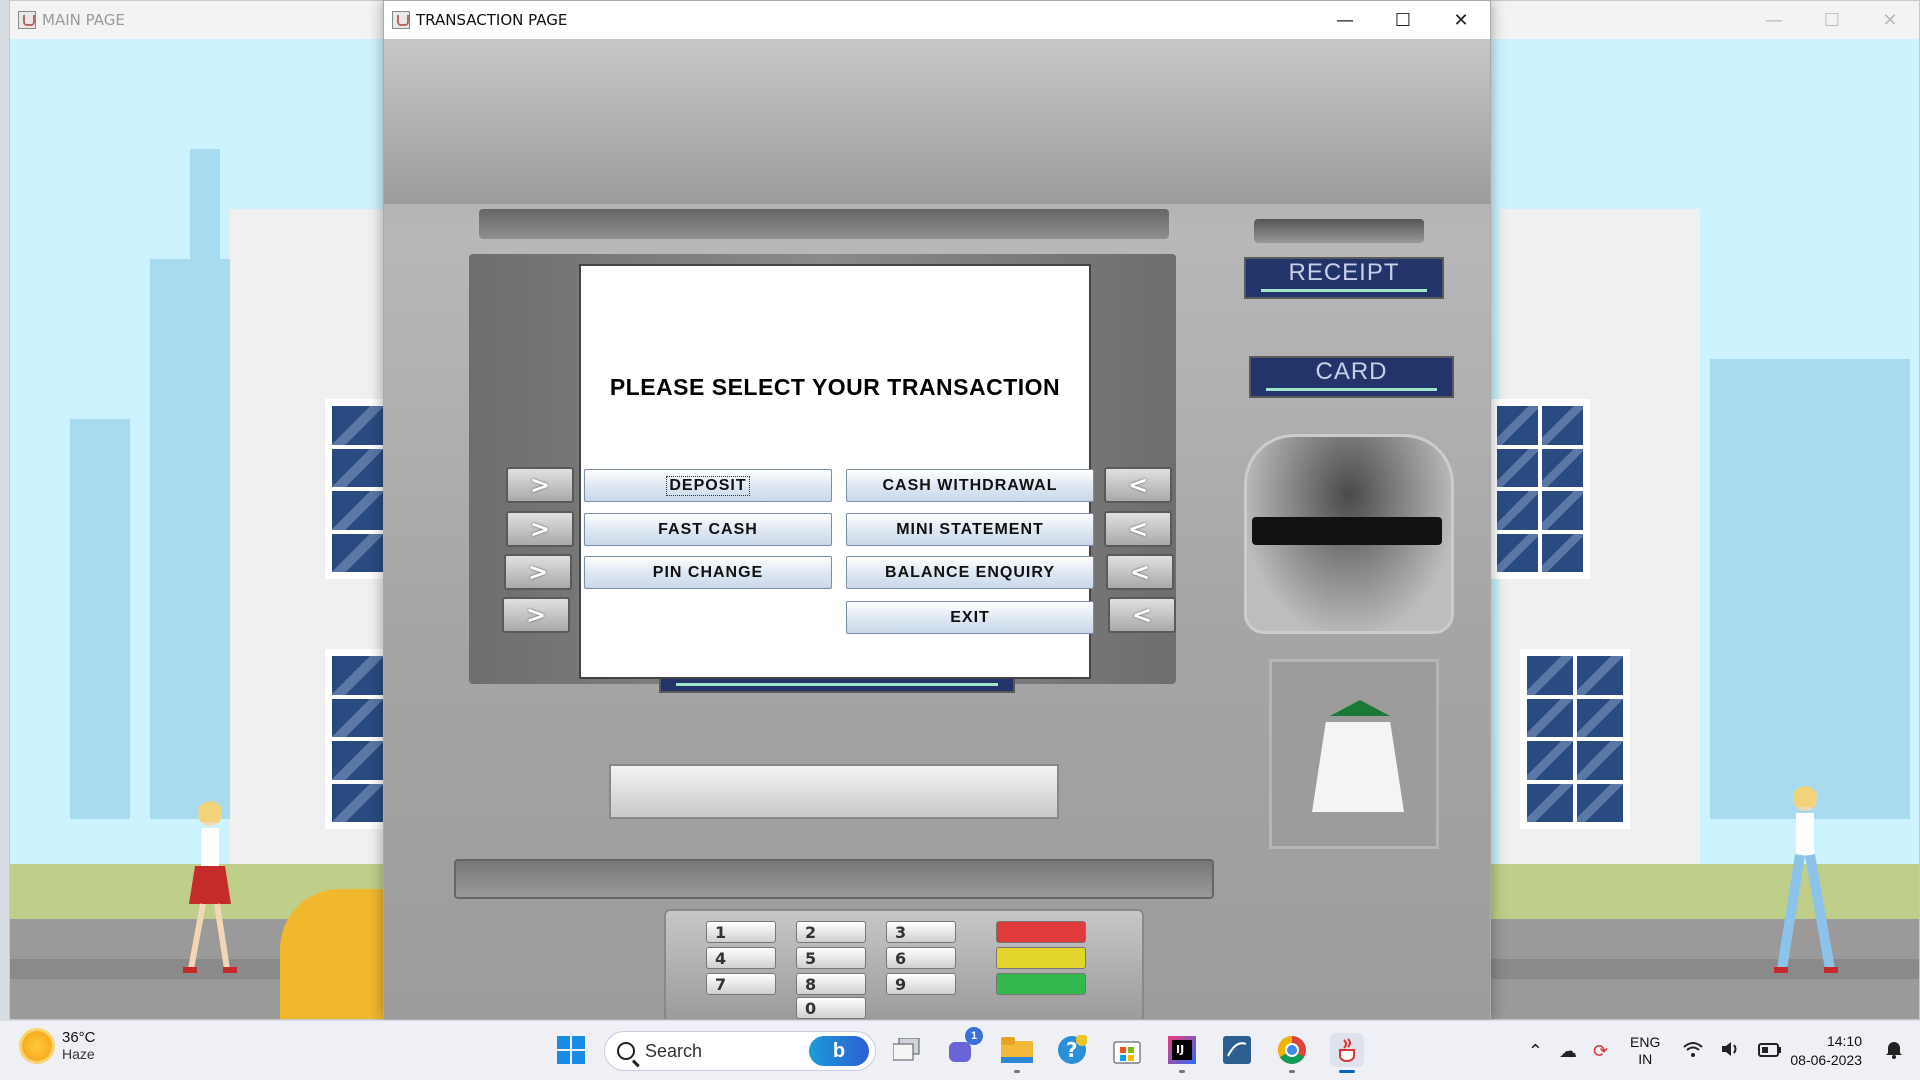 The height and width of the screenshot is (1080, 1920). What do you see at coordinates (1339, 231) in the screenshot?
I see `receipt-slot` at bounding box center [1339, 231].